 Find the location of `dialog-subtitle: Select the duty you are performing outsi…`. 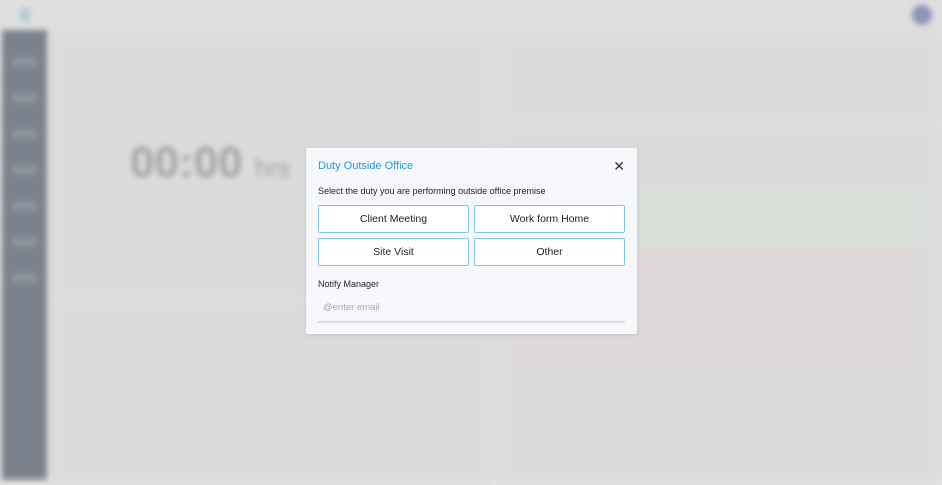

dialog-subtitle: Select the duty you are performing outsi… is located at coordinates (432, 191).